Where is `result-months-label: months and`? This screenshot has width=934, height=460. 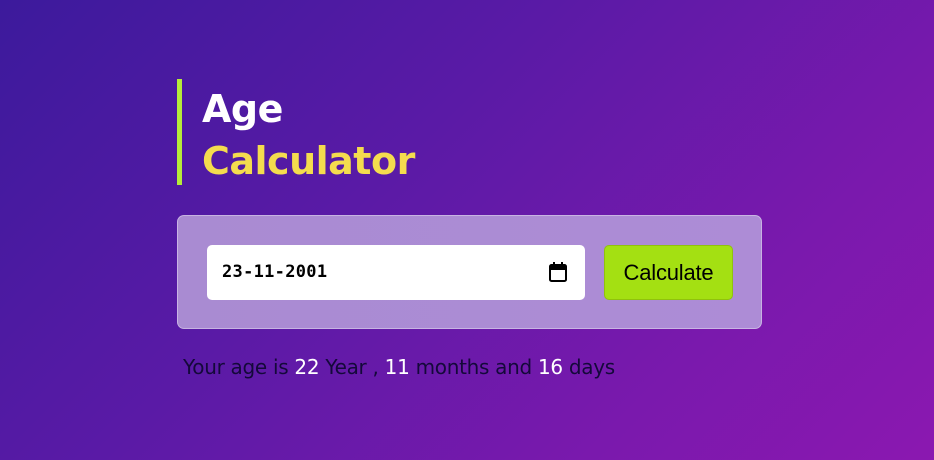 result-months-label: months and is located at coordinates (474, 367).